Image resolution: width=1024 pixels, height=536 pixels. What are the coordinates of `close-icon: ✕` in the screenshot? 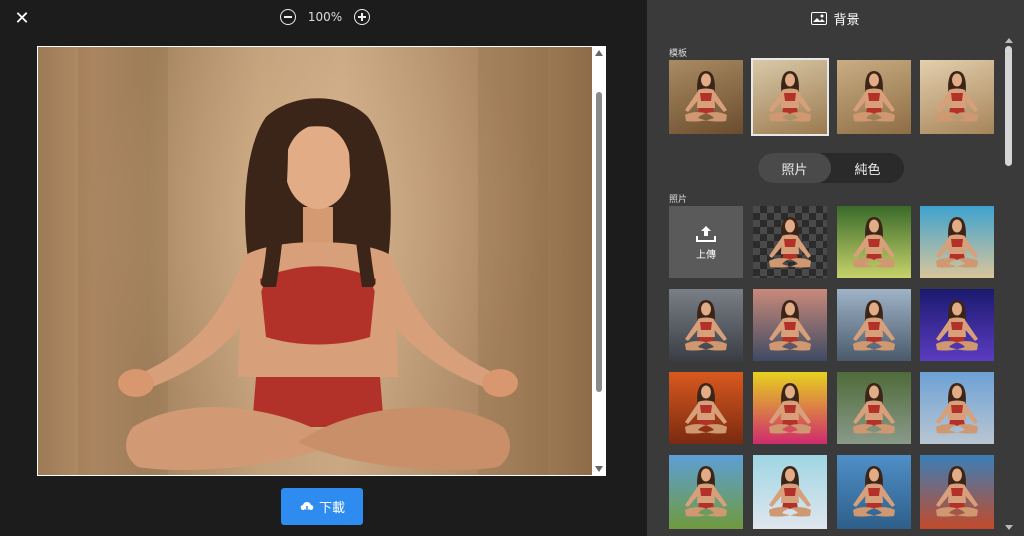 It's located at (22, 19).